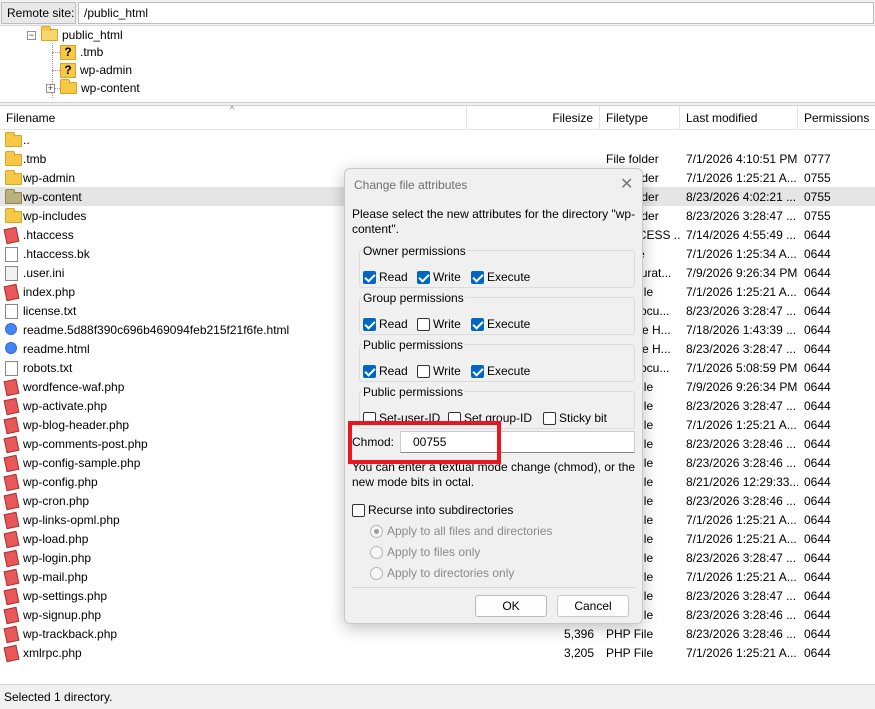  Describe the element at coordinates (509, 324) in the screenshot. I see `checkbox-label: Execute` at that location.